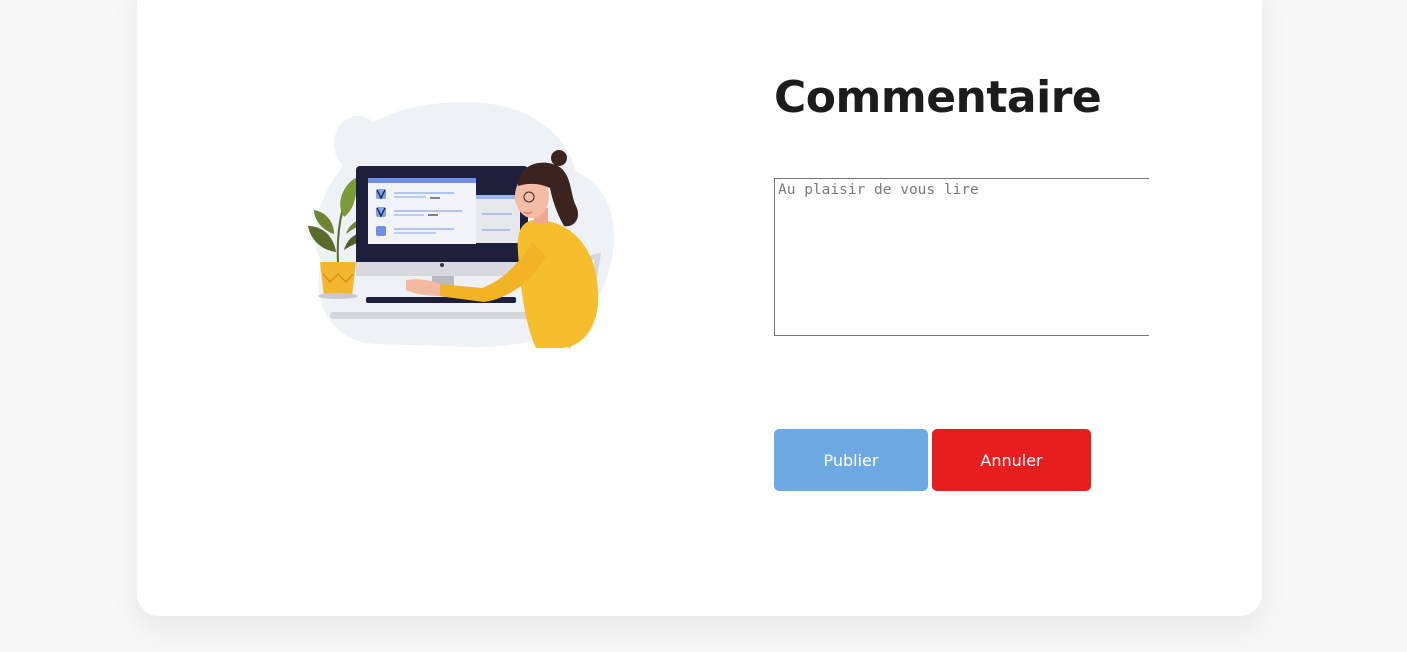  What do you see at coordinates (461, 226) in the screenshot?
I see `woman-at-computer-illustration` at bounding box center [461, 226].